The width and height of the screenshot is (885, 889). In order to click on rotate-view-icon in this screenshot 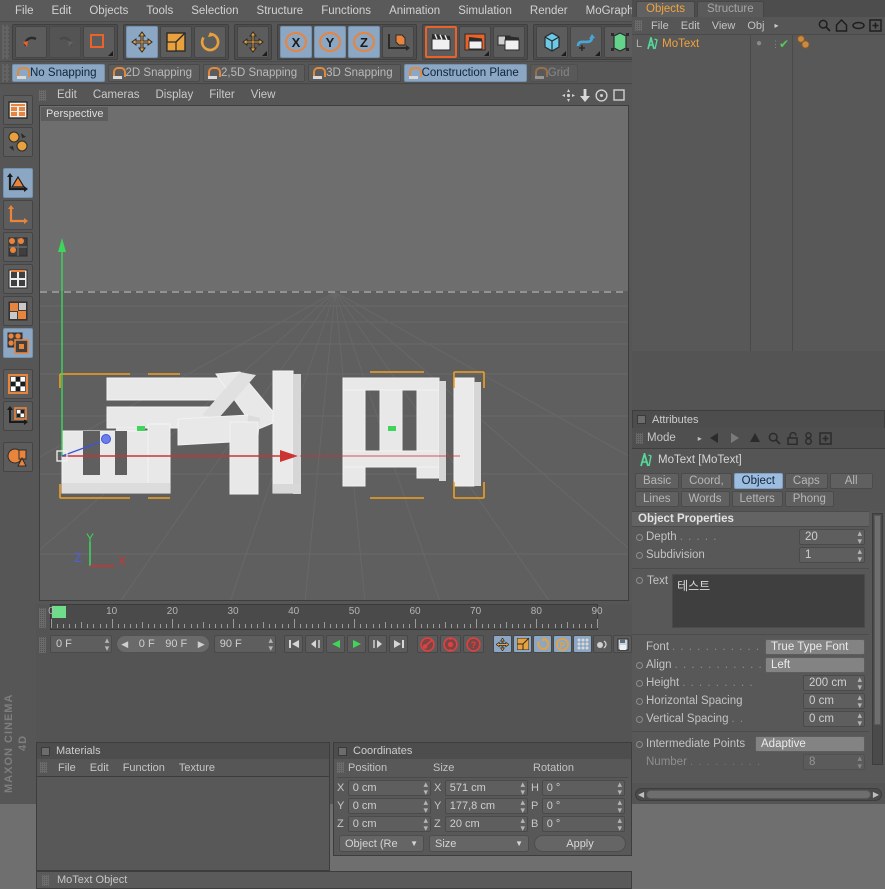, I will do `click(601, 95)`.